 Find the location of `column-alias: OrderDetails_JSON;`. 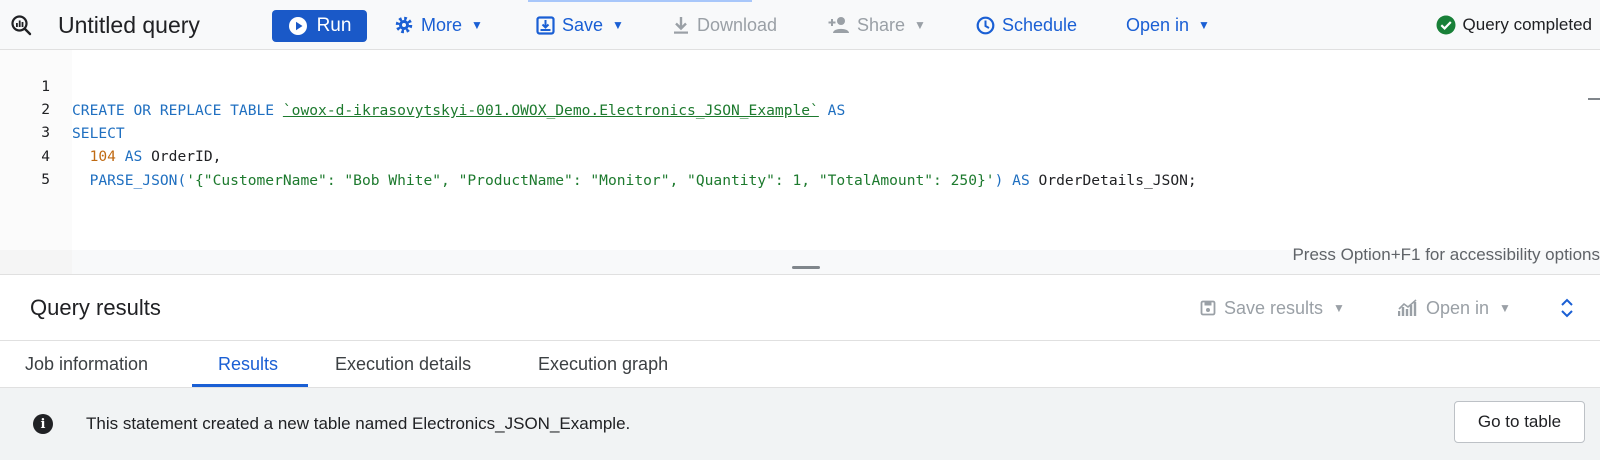

column-alias: OrderDetails_JSON; is located at coordinates (1117, 180).